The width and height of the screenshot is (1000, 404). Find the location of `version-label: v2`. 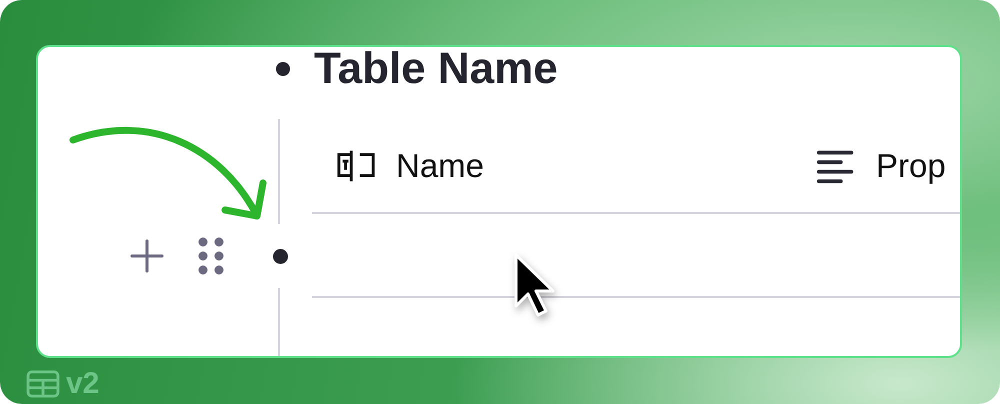

version-label: v2 is located at coordinates (83, 384).